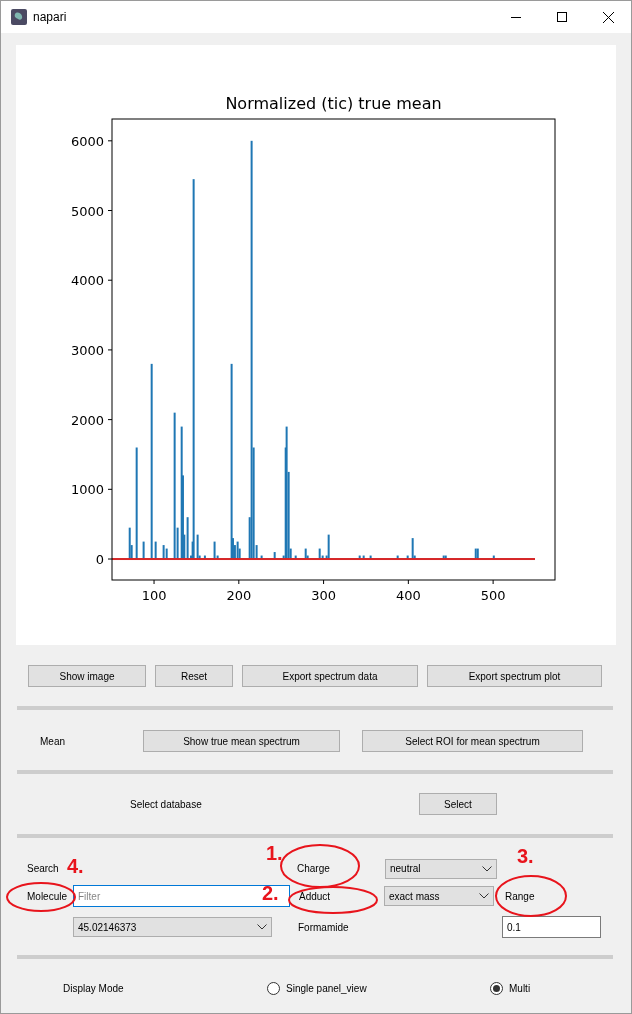 This screenshot has width=632, height=1014. Describe the element at coordinates (75, 866) in the screenshot. I see `annotation-number: 4.` at that location.